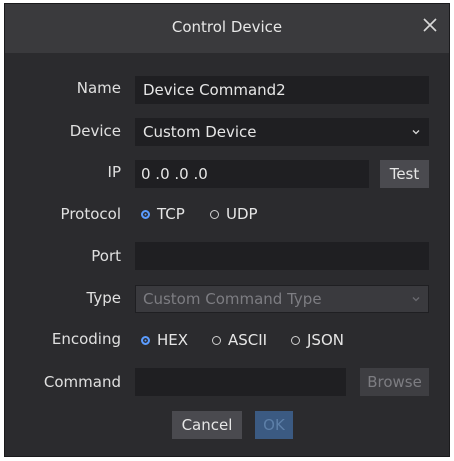  Describe the element at coordinates (430, 25) in the screenshot. I see `close-icon` at that location.